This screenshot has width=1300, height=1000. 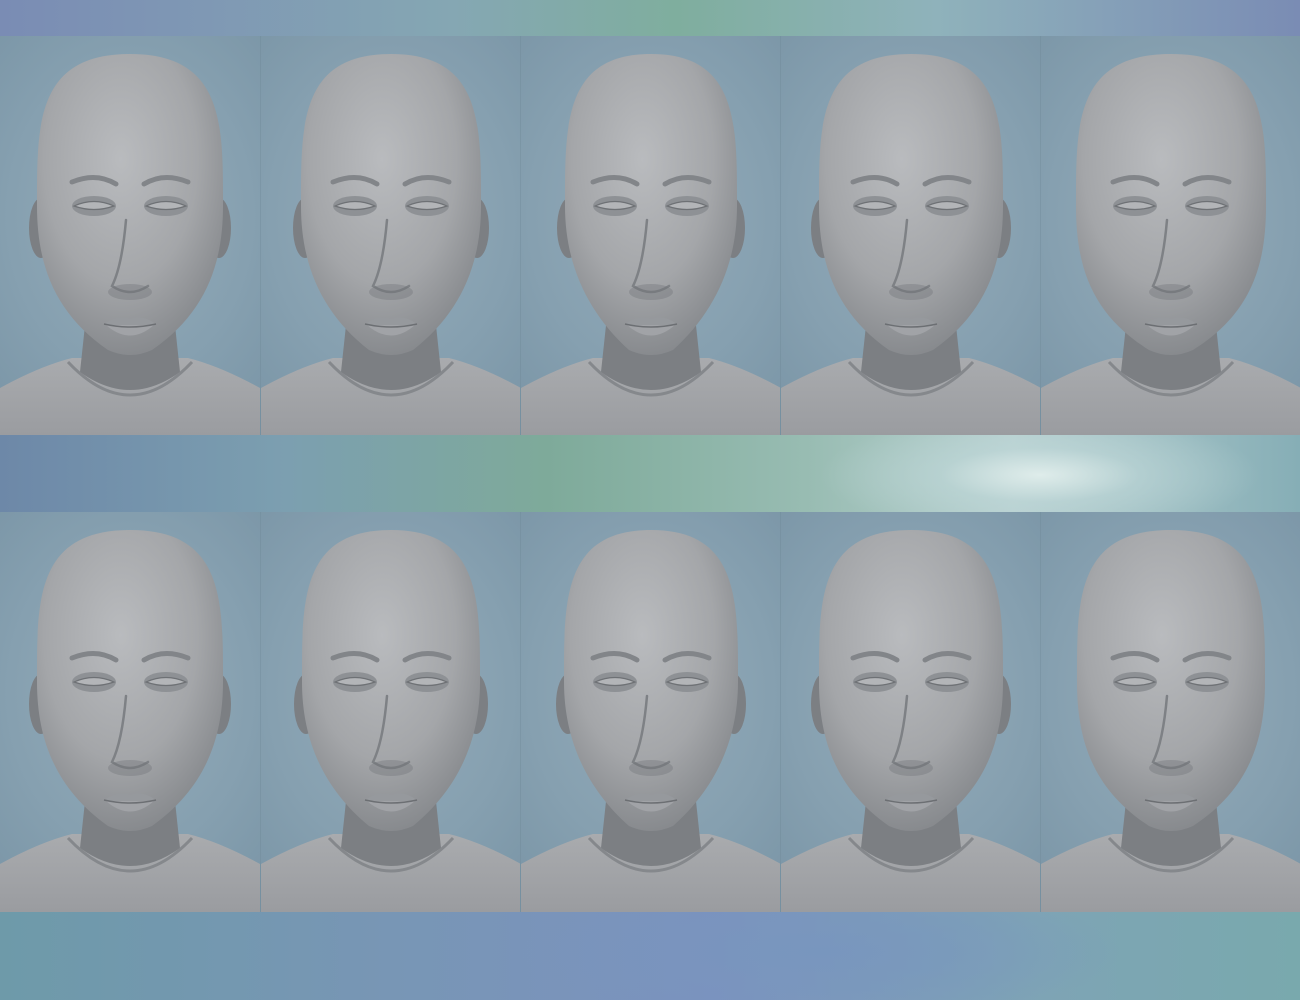 I want to click on top-gradient-band, so click(x=650, y=18).